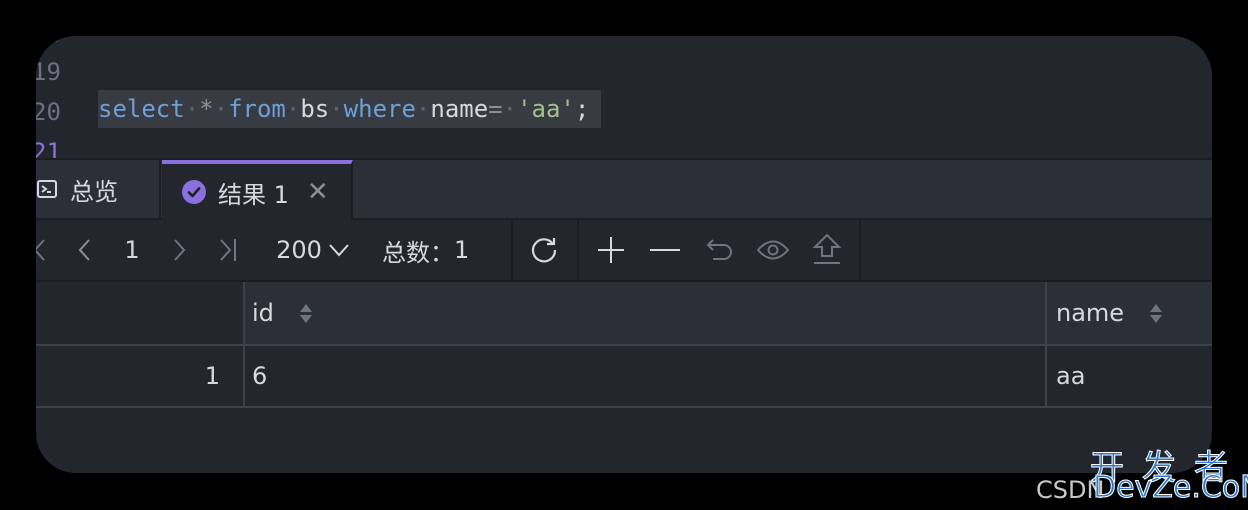  What do you see at coordinates (1129, 376) in the screenshot?
I see `cell-name: aa` at bounding box center [1129, 376].